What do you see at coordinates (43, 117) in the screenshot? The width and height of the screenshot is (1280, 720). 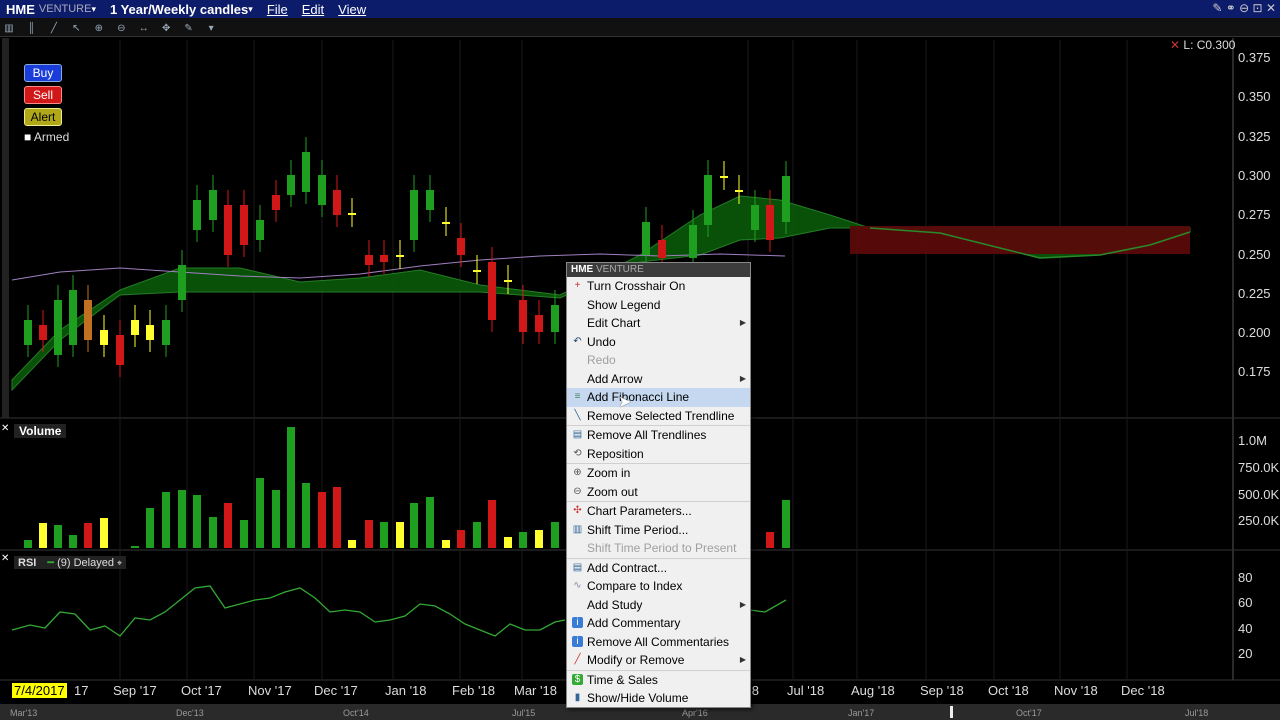 I see `alert-button: Alert` at bounding box center [43, 117].